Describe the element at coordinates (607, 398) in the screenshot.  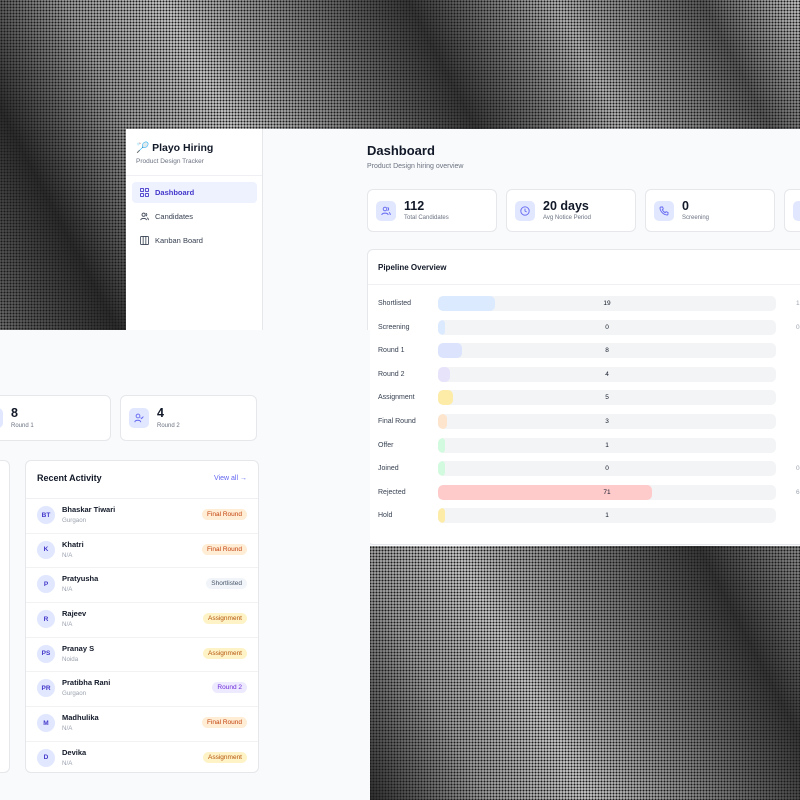
I see `pipeline-stage-count: 5` at that location.